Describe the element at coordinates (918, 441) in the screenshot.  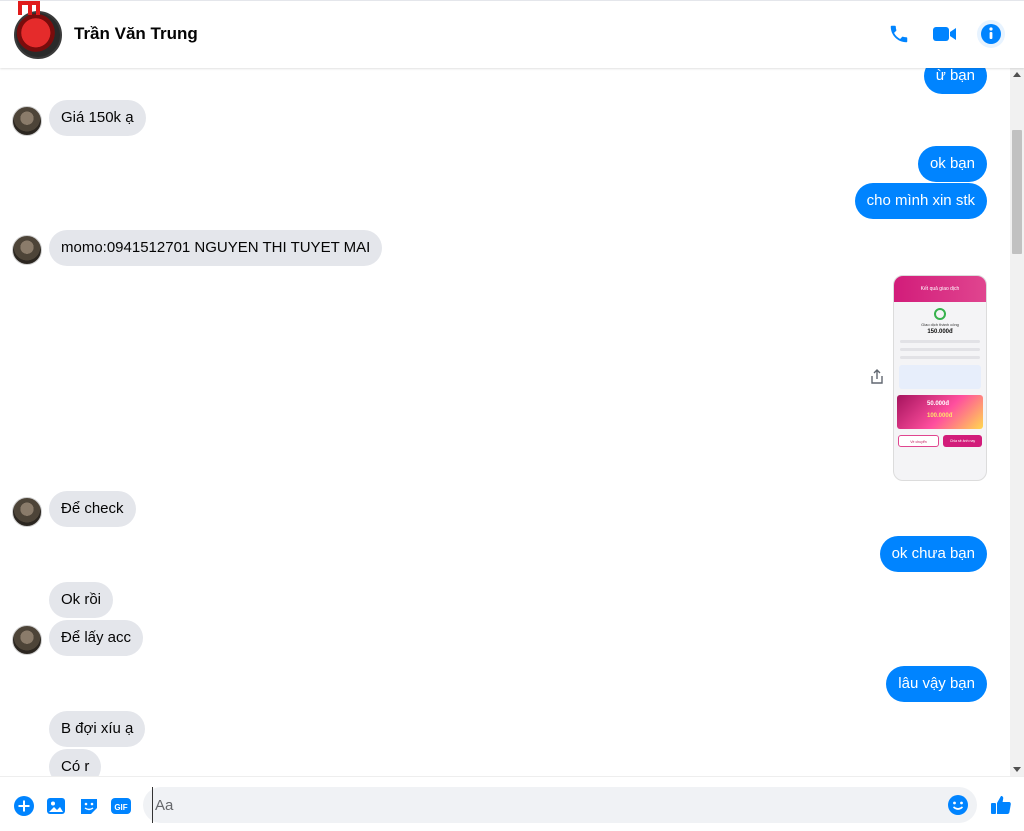
I see `receipt-left-button: Về chuyển` at that location.